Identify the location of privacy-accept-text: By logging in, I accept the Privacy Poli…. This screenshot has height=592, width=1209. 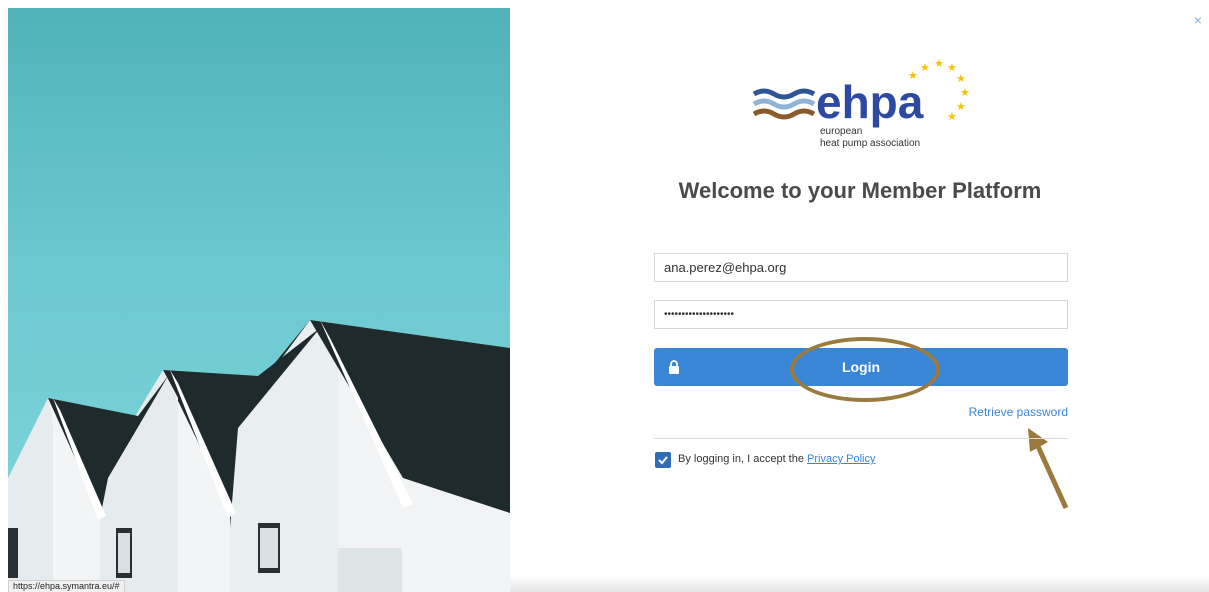
(777, 459).